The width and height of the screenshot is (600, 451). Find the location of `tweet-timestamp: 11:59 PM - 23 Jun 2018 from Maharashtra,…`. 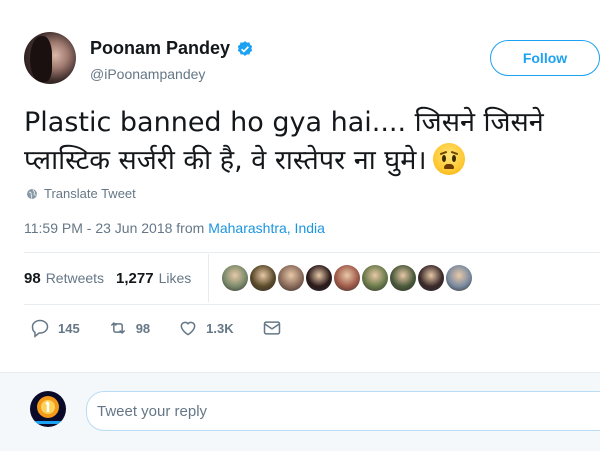

tweet-timestamp: 11:59 PM - 23 Jun 2018 from Maharashtra,… is located at coordinates (174, 228).